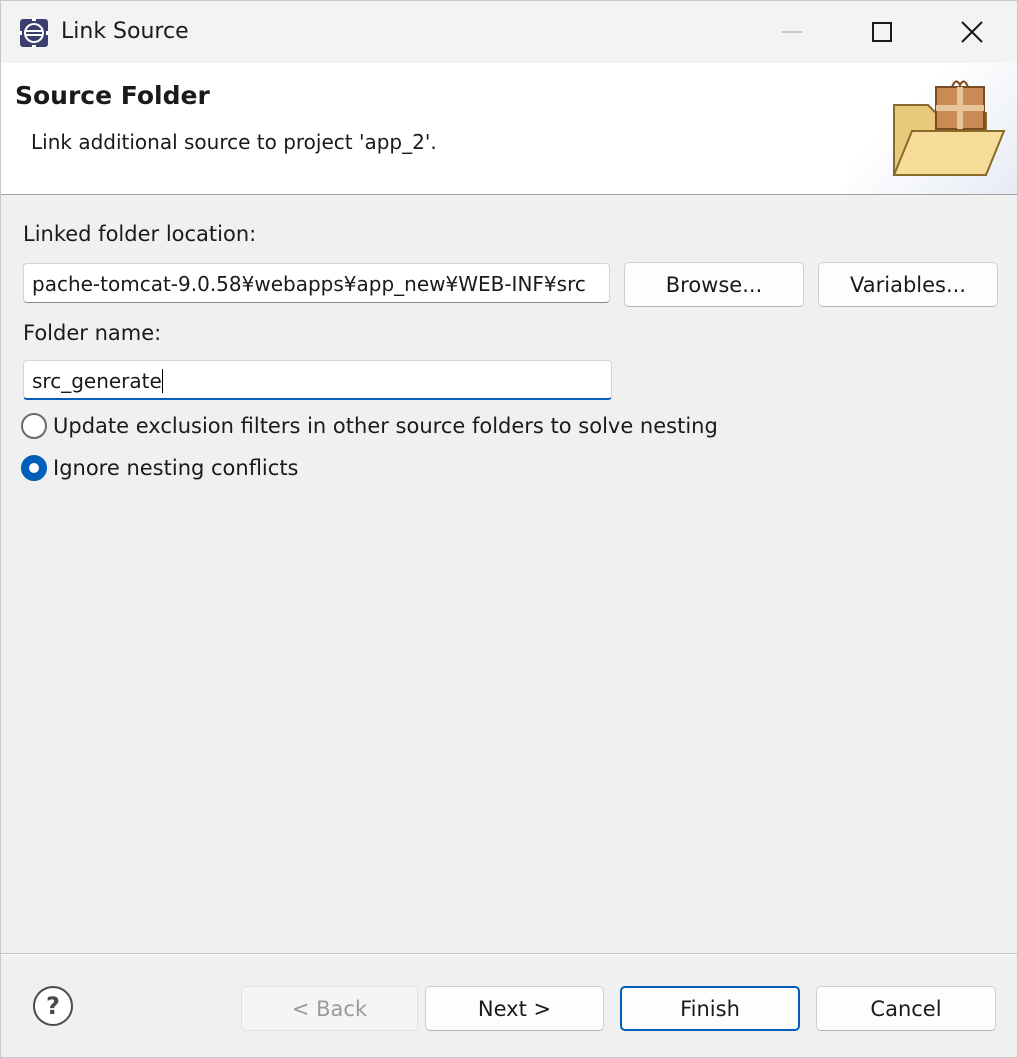  Describe the element at coordinates (509, 32) in the screenshot. I see `title-bar: Link Source` at that location.